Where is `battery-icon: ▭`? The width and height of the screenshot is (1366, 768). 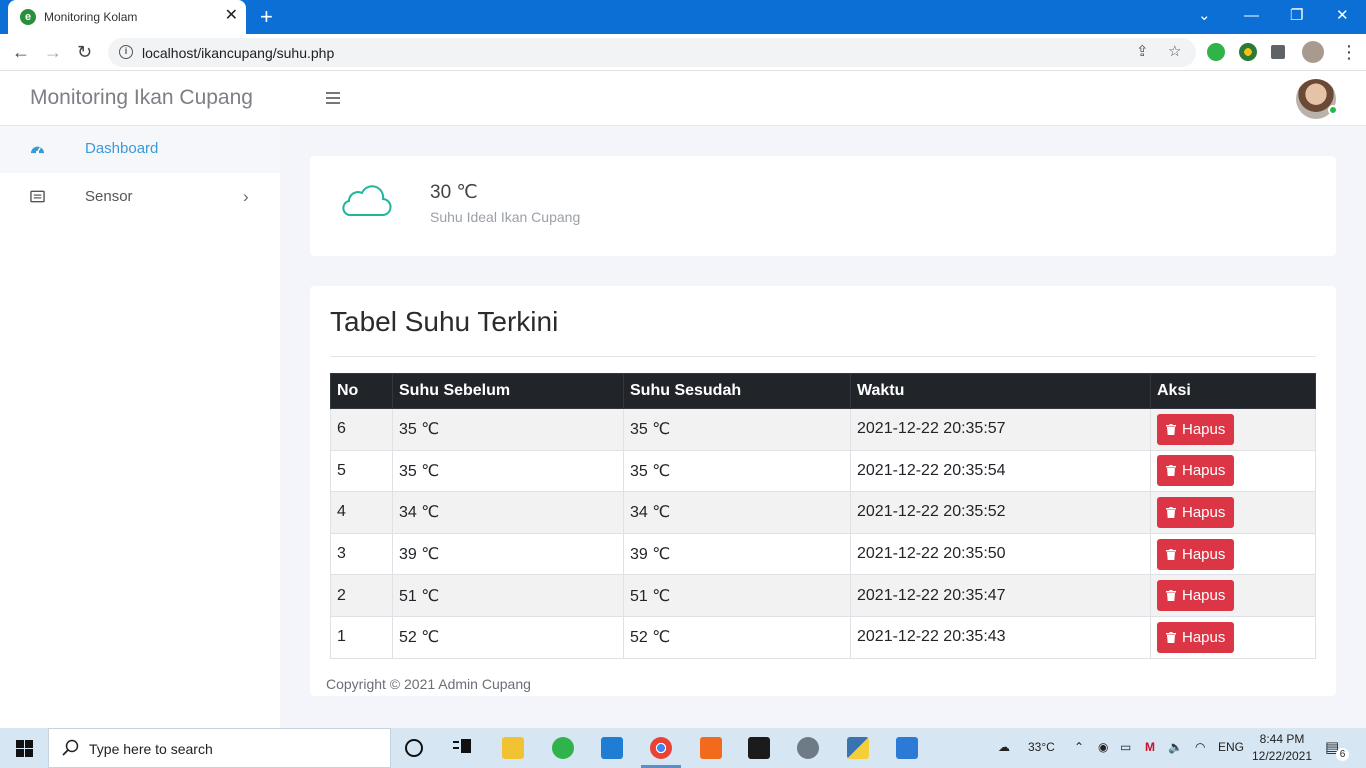 battery-icon: ▭ is located at coordinates (1125, 747).